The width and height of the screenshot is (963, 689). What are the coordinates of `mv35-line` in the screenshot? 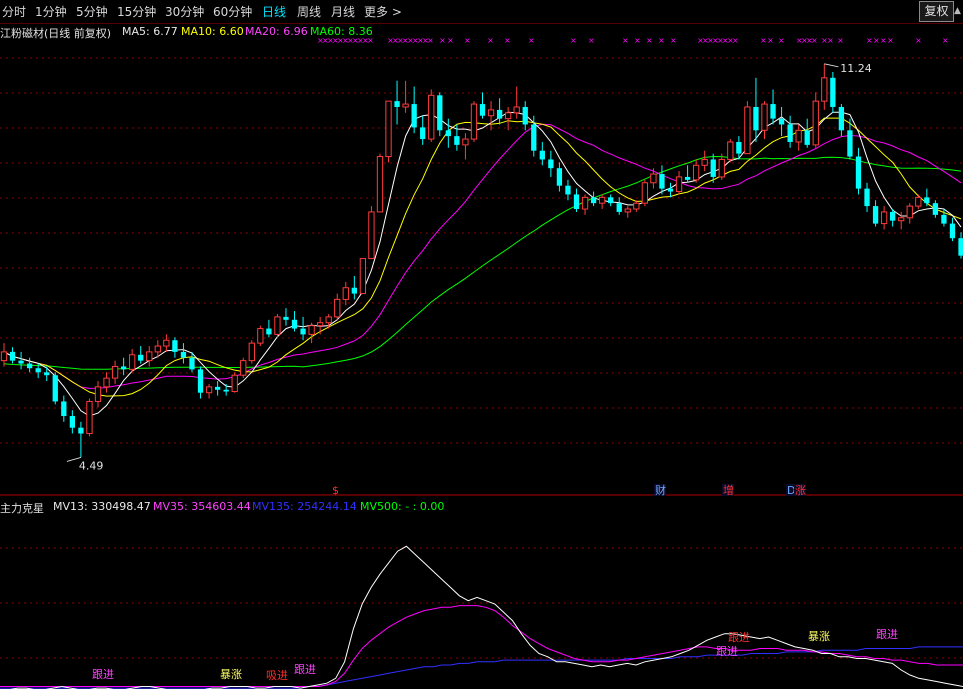 It's located at (481, 646).